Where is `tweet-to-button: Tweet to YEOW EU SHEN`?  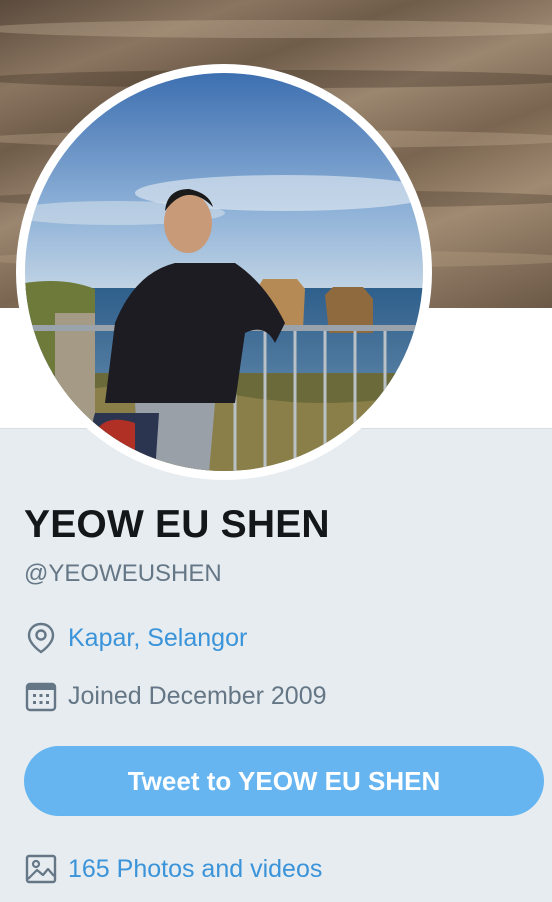
tweet-to-button: Tweet to YEOW EU SHEN is located at coordinates (284, 781).